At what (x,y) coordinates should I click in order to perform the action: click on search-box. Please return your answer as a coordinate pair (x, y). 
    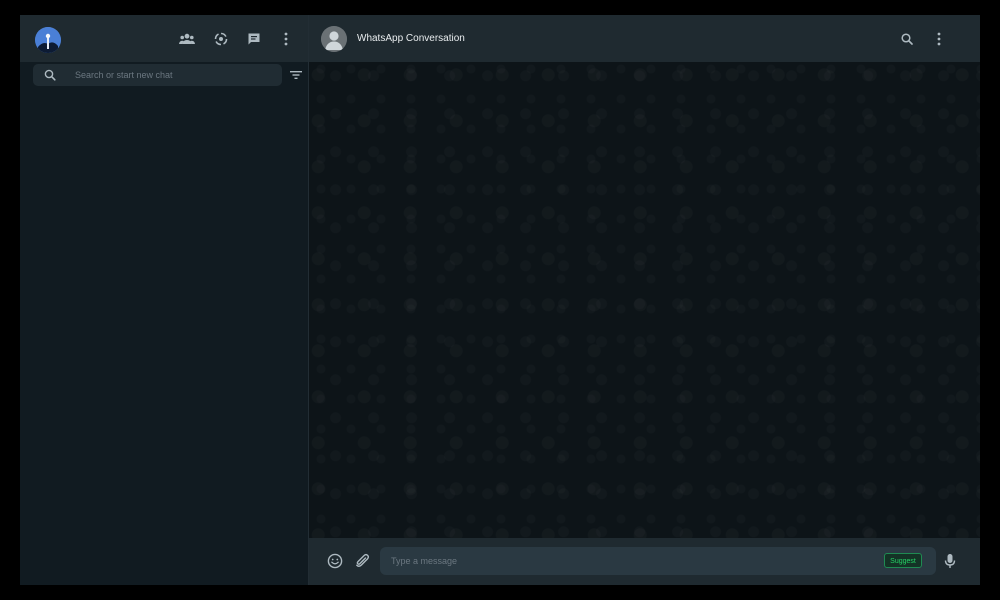
    Looking at the image, I should click on (157, 75).